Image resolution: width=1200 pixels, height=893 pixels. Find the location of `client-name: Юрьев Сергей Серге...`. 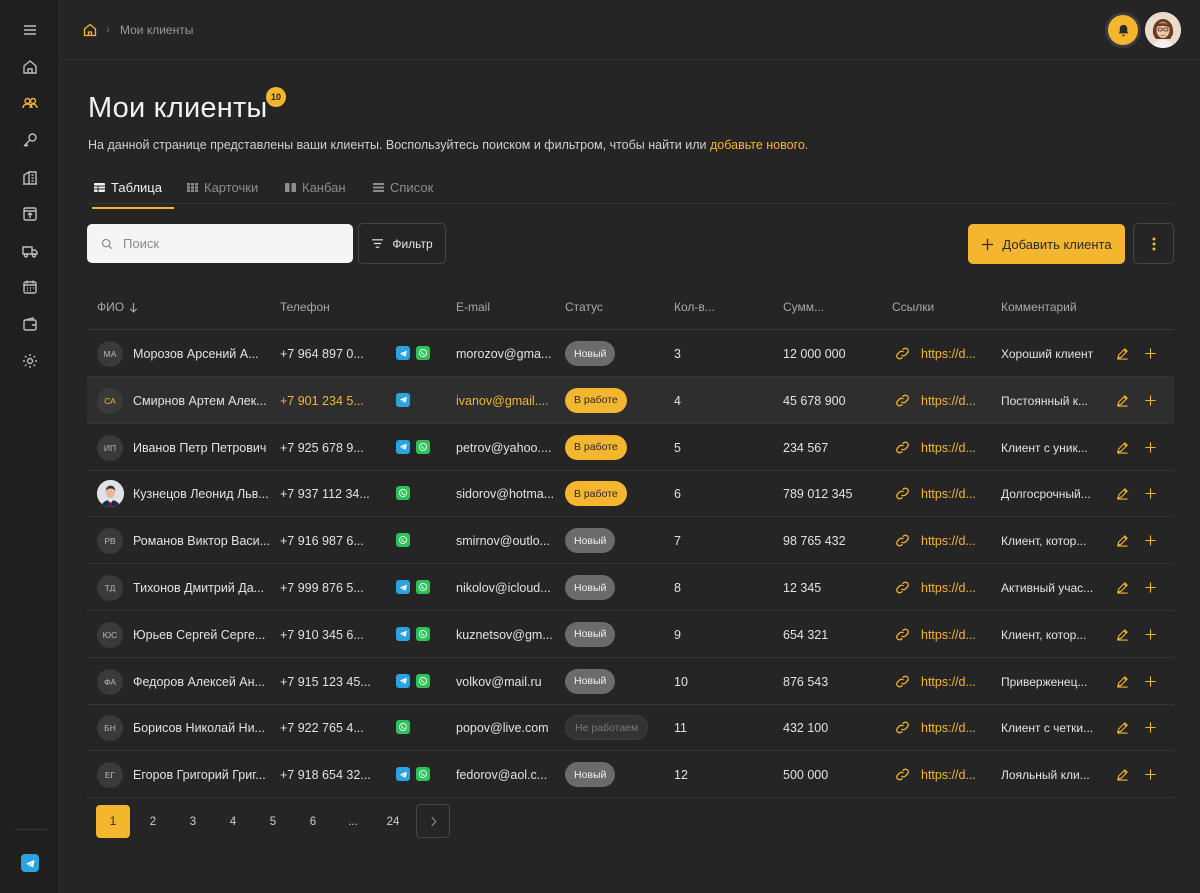

client-name: Юрьев Сергей Серге... is located at coordinates (199, 635).